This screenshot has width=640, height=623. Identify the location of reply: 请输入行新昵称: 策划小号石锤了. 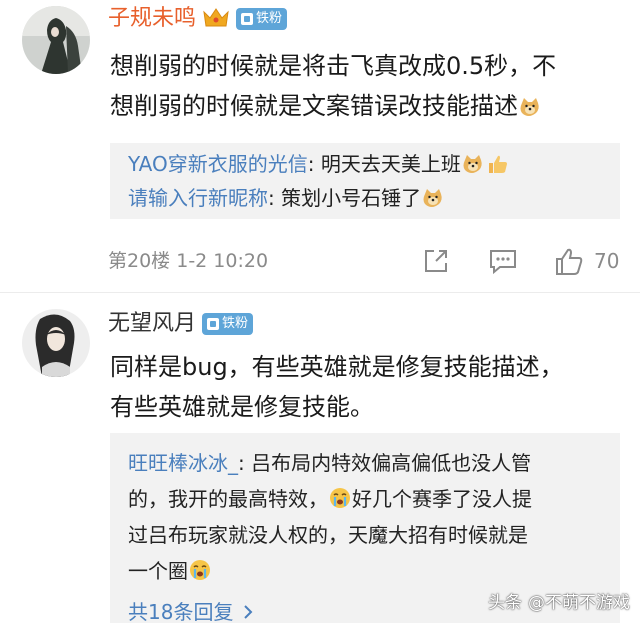
(365, 198).